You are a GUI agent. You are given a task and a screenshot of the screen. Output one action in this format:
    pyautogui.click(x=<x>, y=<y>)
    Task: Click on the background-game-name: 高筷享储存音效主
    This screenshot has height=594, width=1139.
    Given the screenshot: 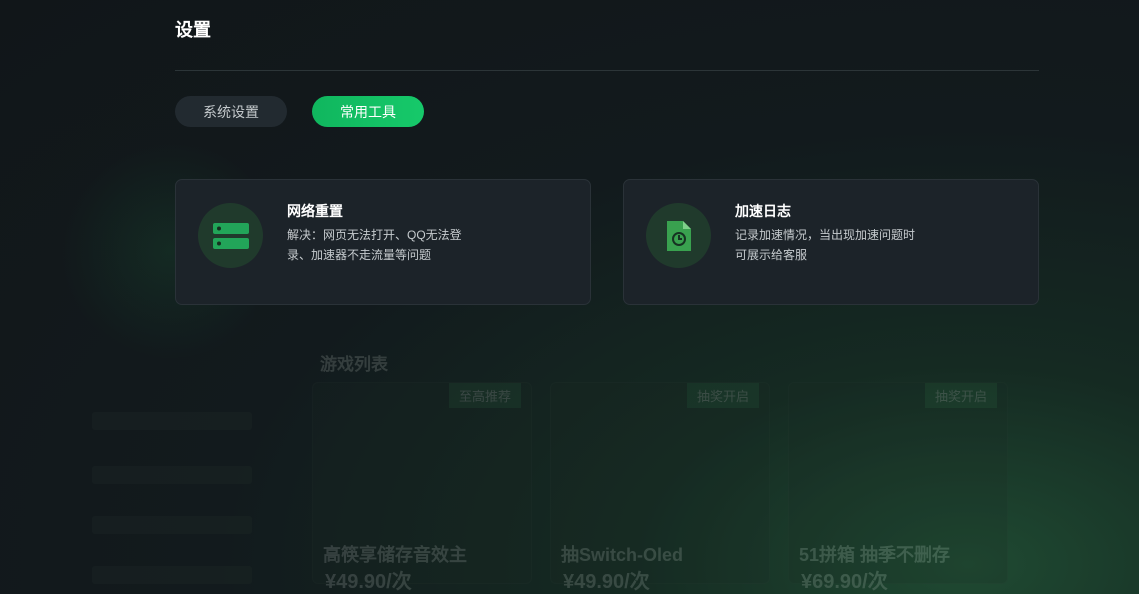 What is the action you would take?
    pyautogui.click(x=395, y=555)
    